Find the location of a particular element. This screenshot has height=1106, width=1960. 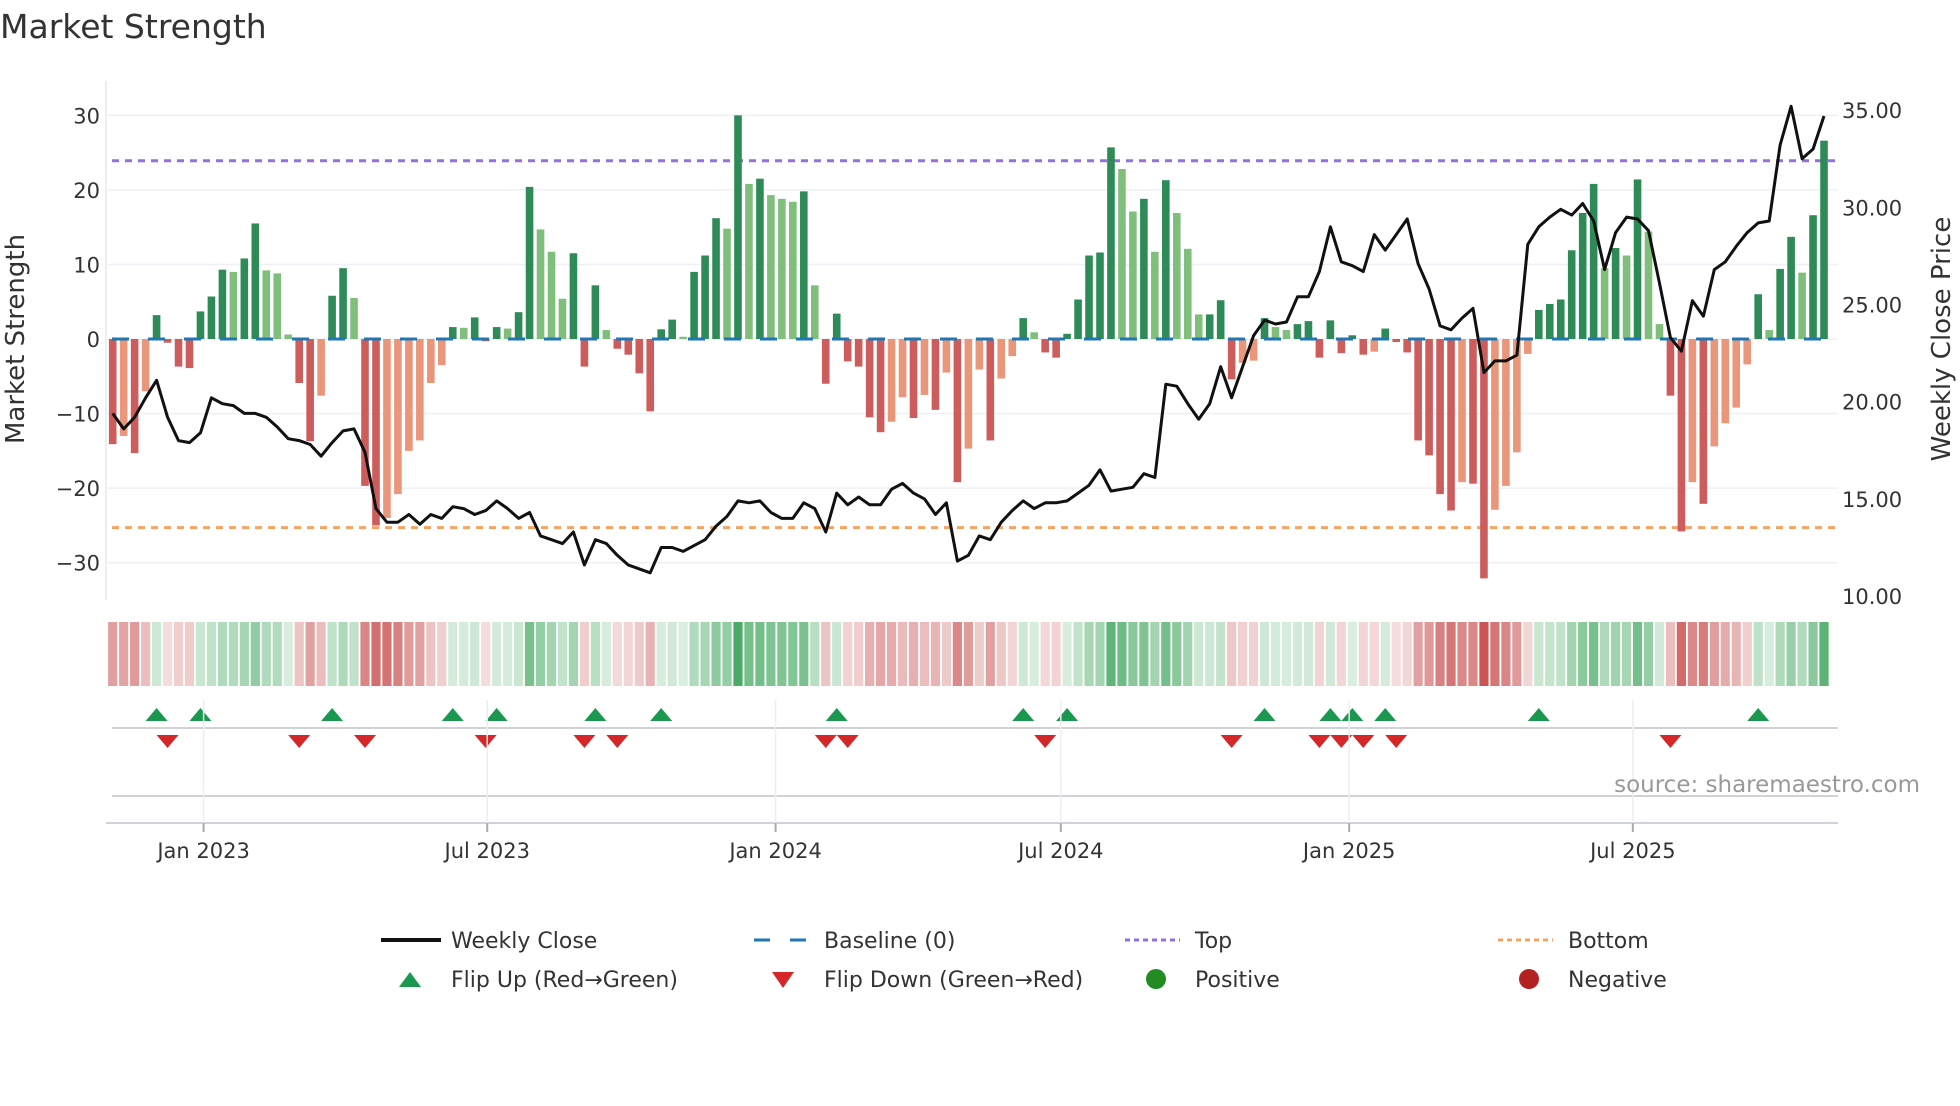

legend-label: Bottom is located at coordinates (1608, 941).